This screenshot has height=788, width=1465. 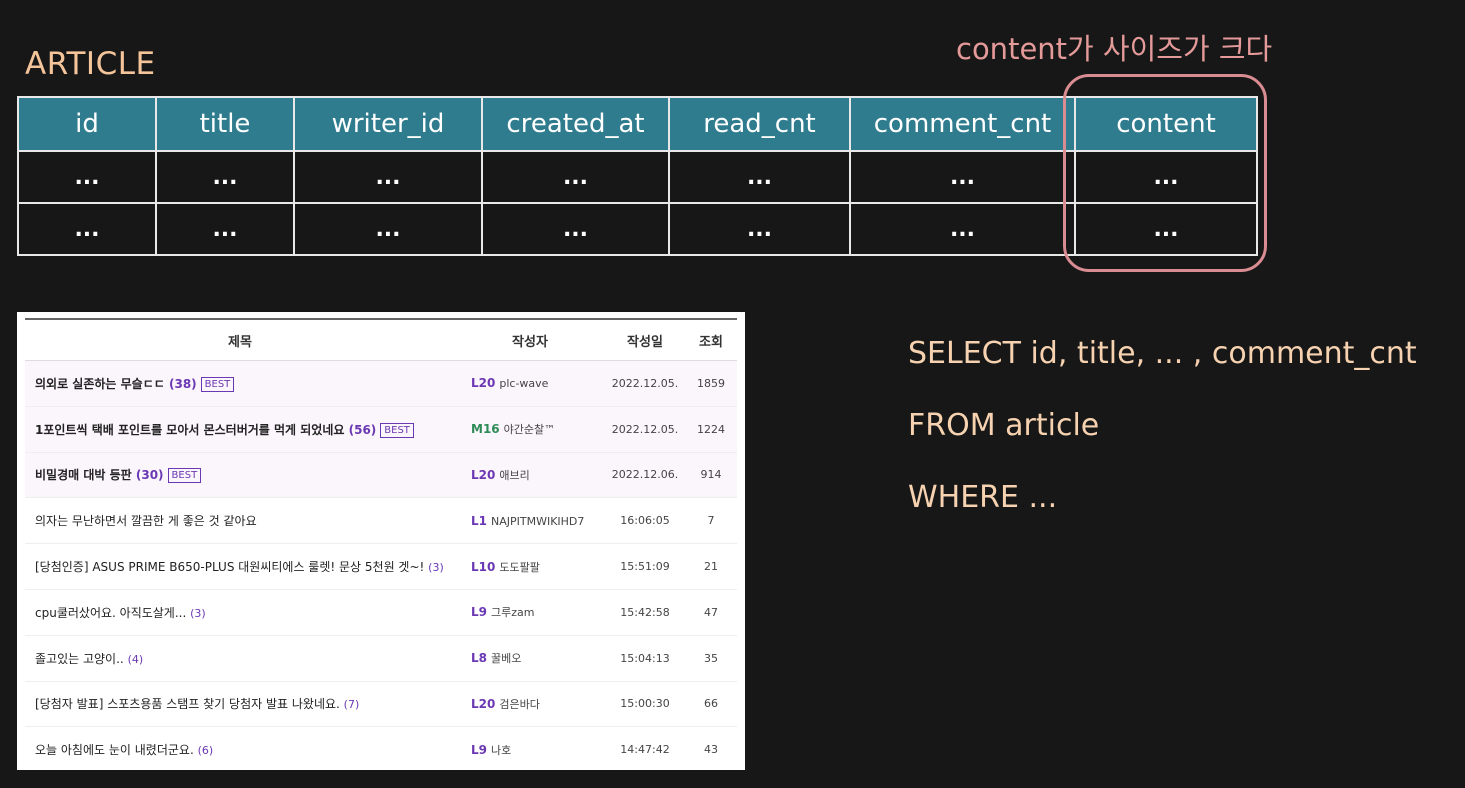 I want to click on post-writer-cell: L20 검은바다, so click(x=530, y=704).